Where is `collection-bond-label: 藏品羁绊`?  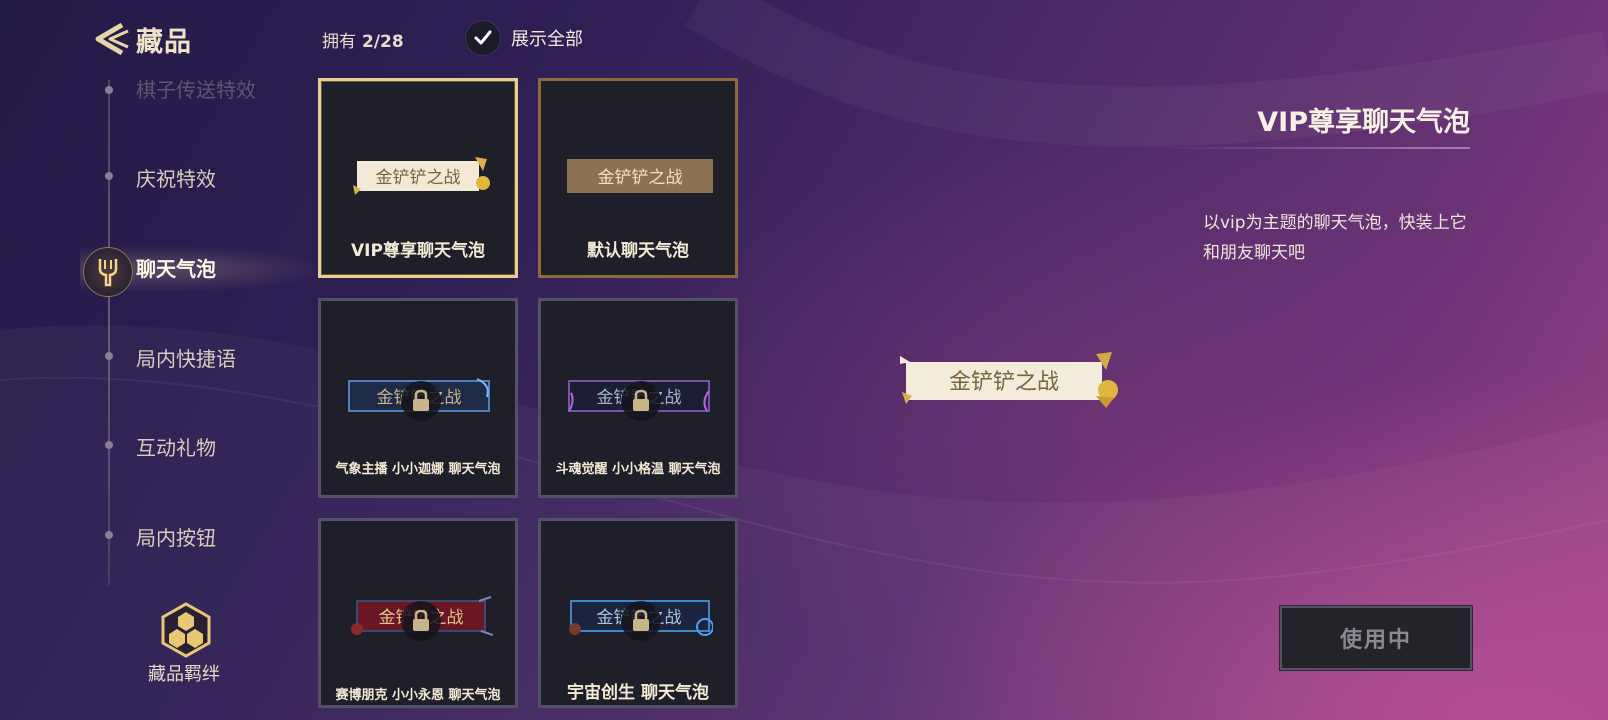
collection-bond-label: 藏品羁绊 is located at coordinates (184, 673).